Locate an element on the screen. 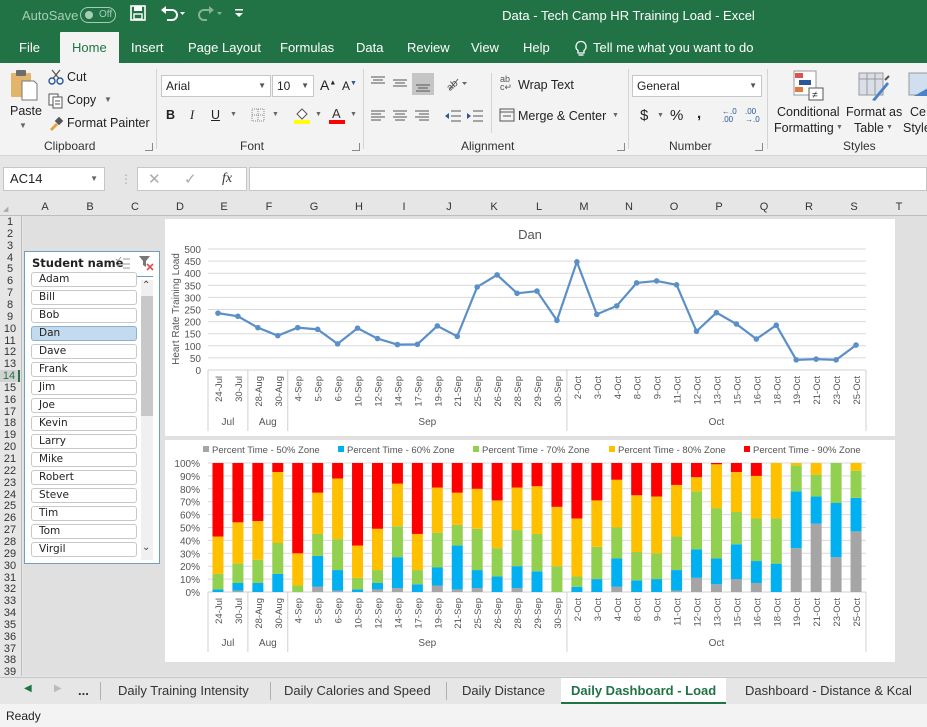 This screenshot has height=727, width=927. slicer-item-jim: Jim is located at coordinates (84, 387).